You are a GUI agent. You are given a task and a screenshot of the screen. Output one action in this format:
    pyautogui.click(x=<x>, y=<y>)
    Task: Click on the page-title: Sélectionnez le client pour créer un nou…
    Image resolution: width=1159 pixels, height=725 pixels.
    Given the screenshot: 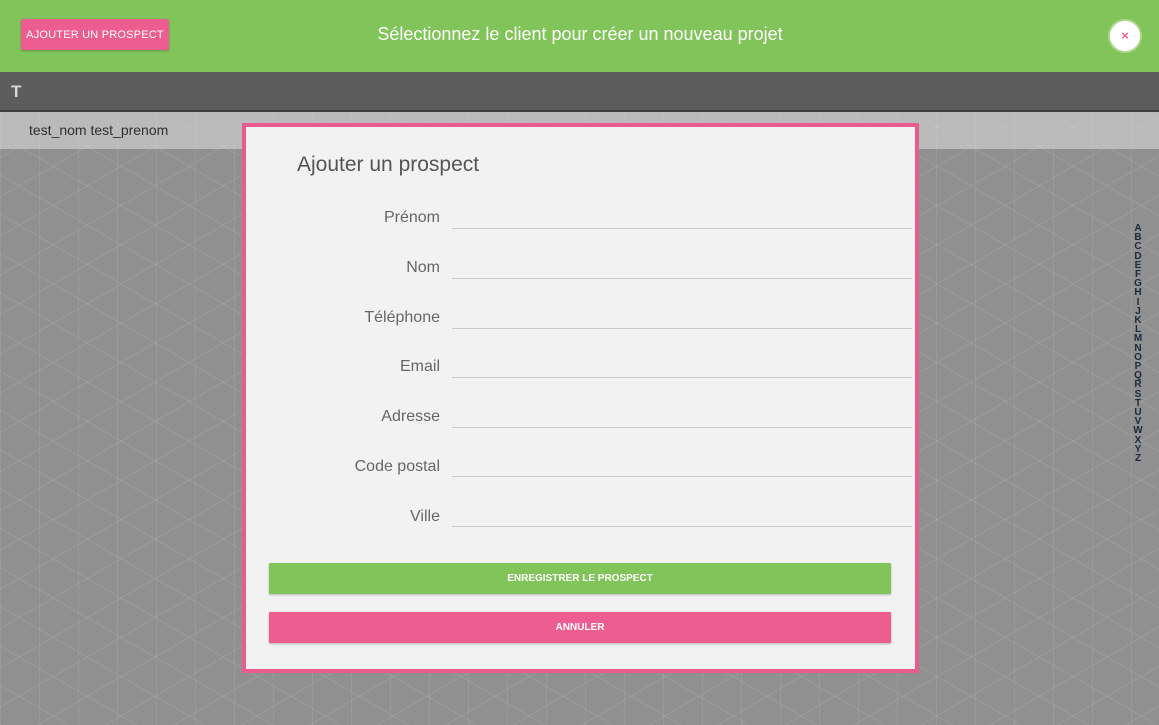 What is the action you would take?
    pyautogui.click(x=580, y=34)
    